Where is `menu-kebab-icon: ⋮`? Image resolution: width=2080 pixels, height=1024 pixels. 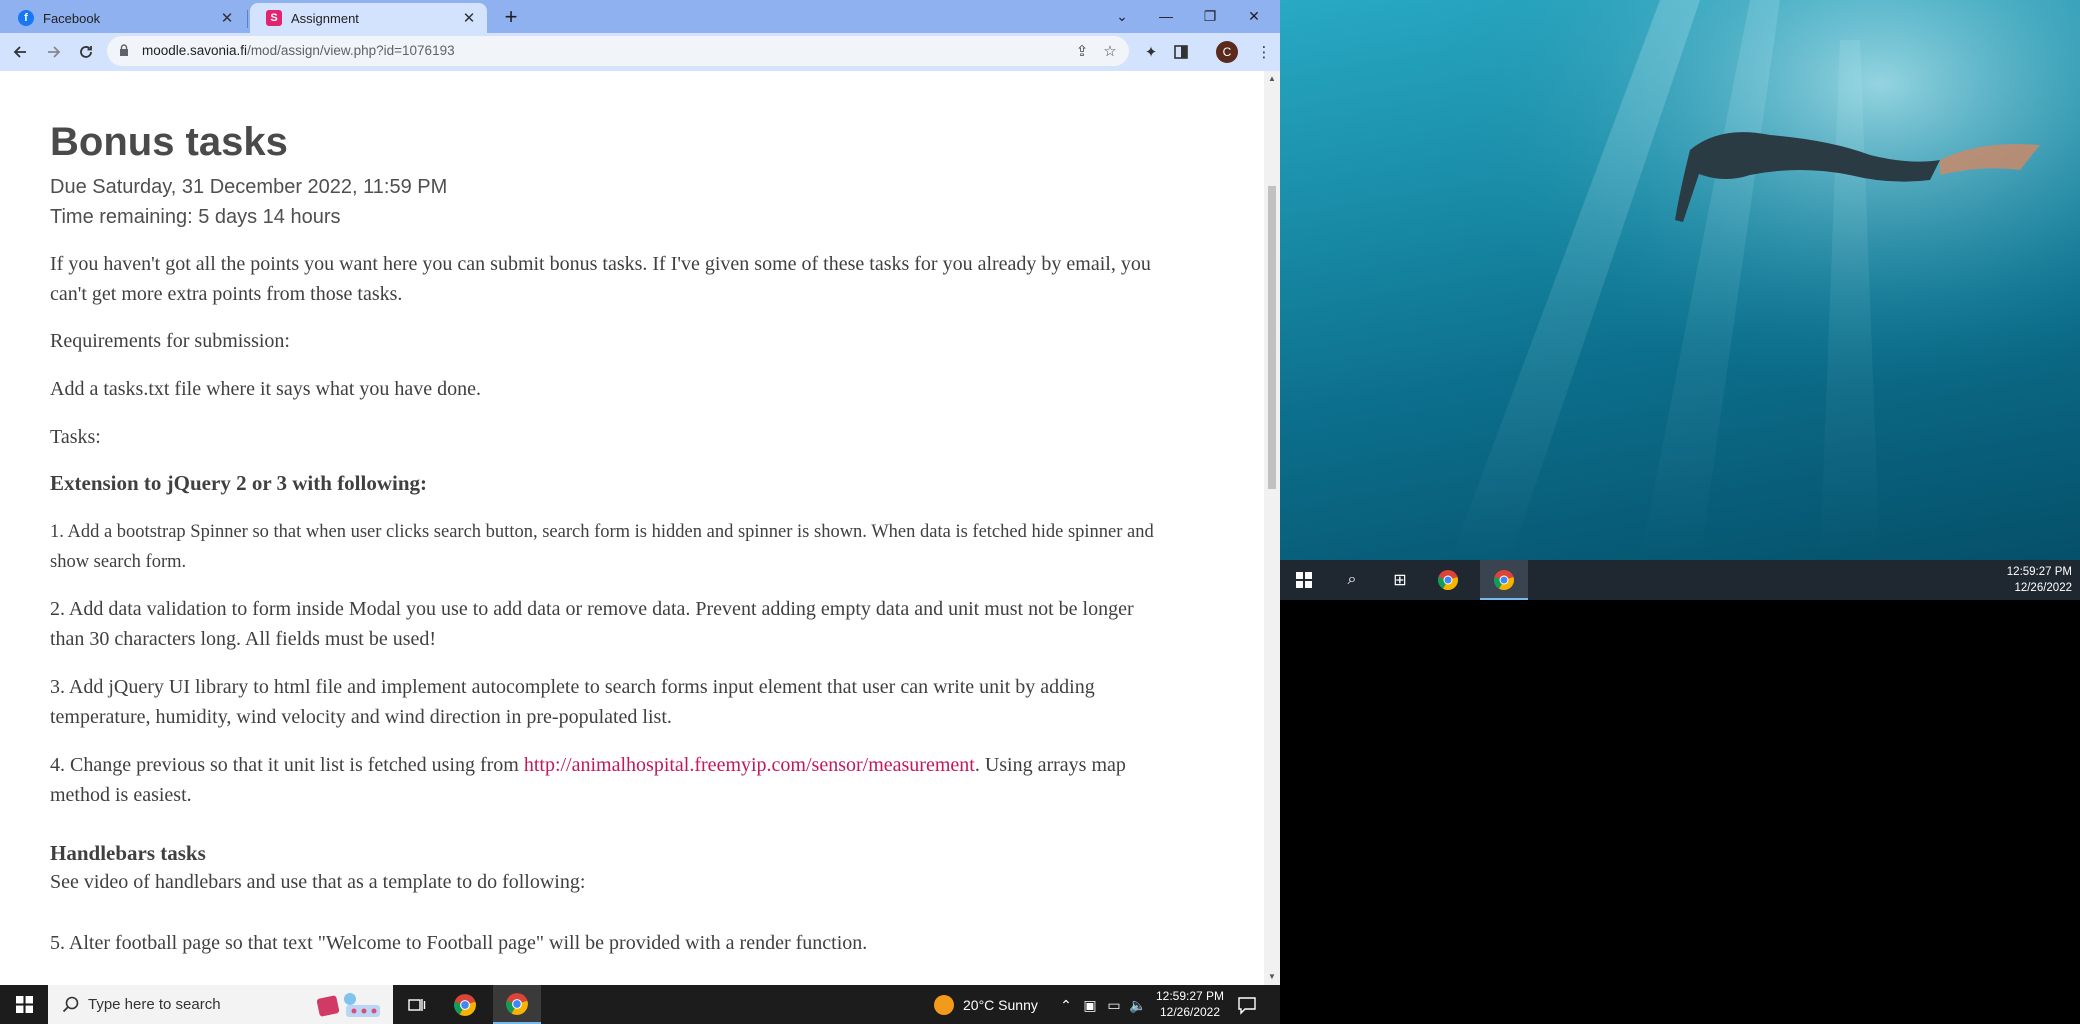 menu-kebab-icon: ⋮ is located at coordinates (1264, 52).